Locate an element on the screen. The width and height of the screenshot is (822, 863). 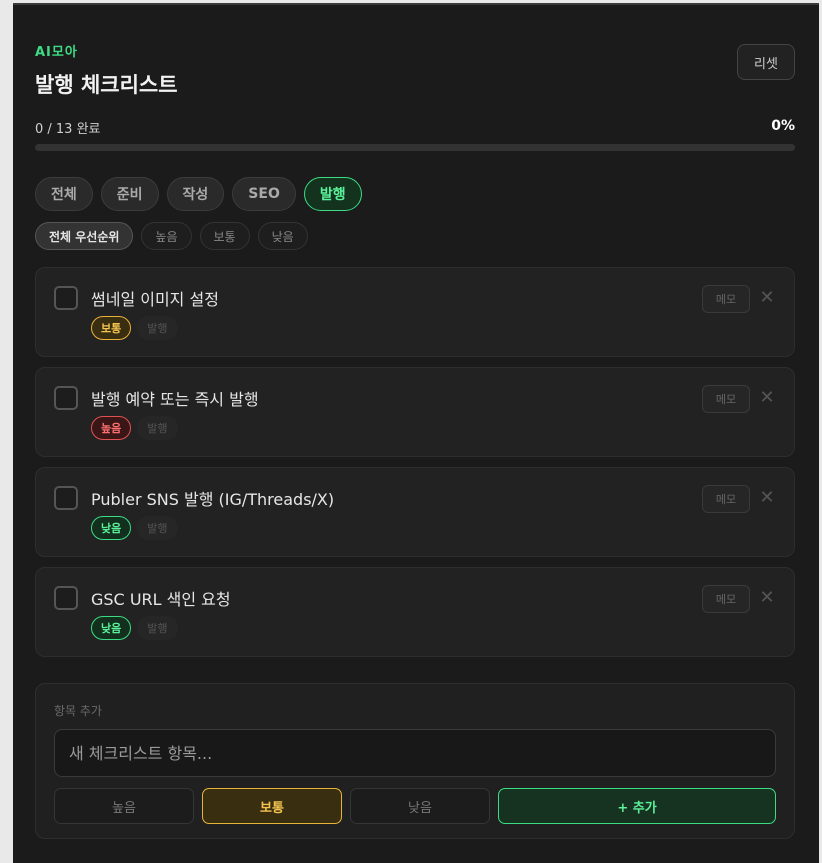
new-priority-low-button: 낮음 is located at coordinates (420, 806).